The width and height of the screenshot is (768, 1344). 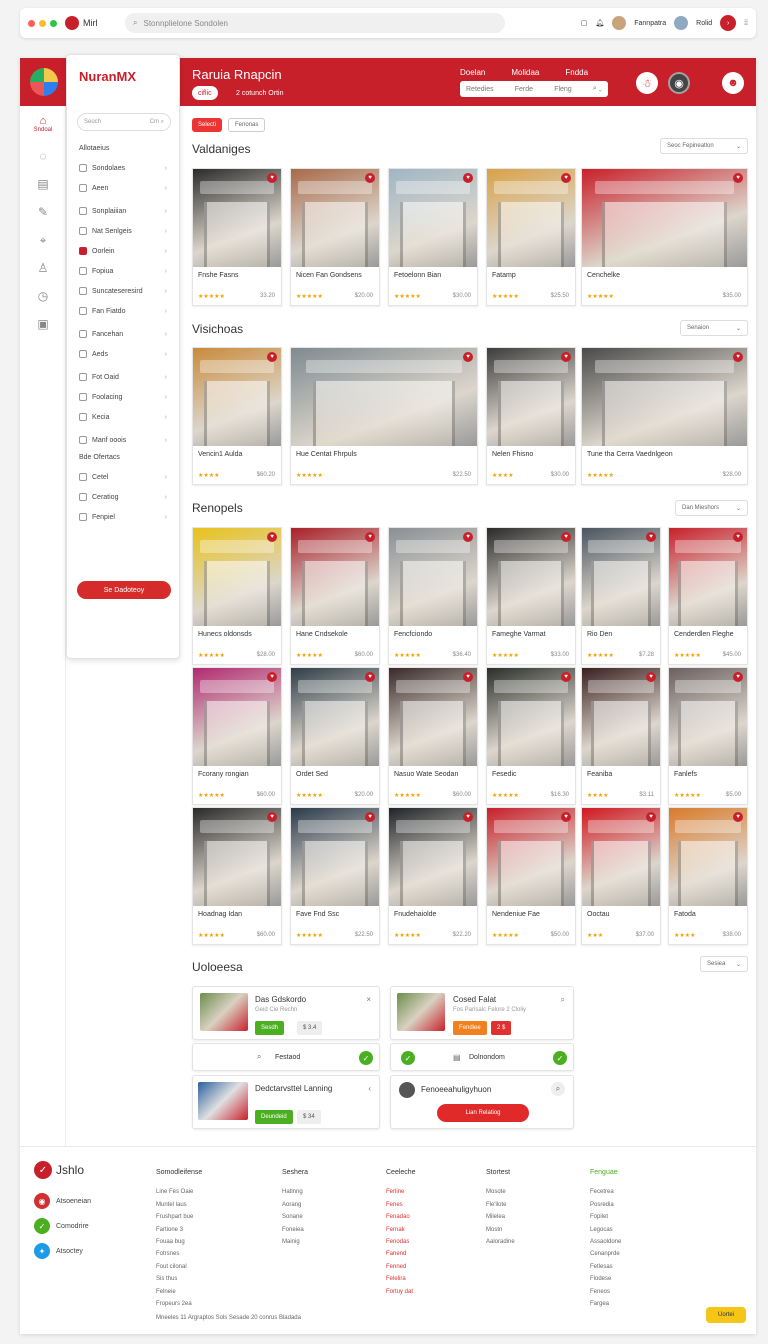 What do you see at coordinates (286, 1057) in the screenshot?
I see `suggestion-row-c: ⌕ Festaod ✓` at bounding box center [286, 1057].